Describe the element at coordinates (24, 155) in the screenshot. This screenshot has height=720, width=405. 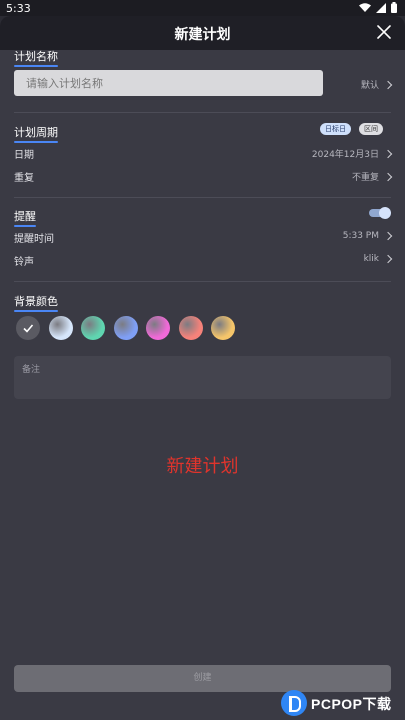
I see `date-label: 日期` at that location.